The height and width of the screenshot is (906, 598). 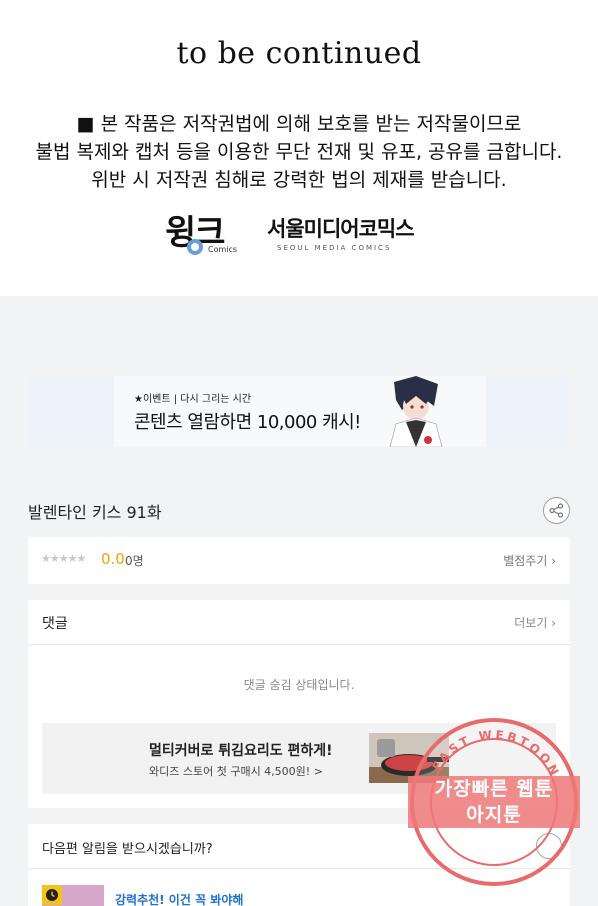 I want to click on banner-tag: ★이벤트 | 다시 그리는 시간, so click(x=193, y=399).